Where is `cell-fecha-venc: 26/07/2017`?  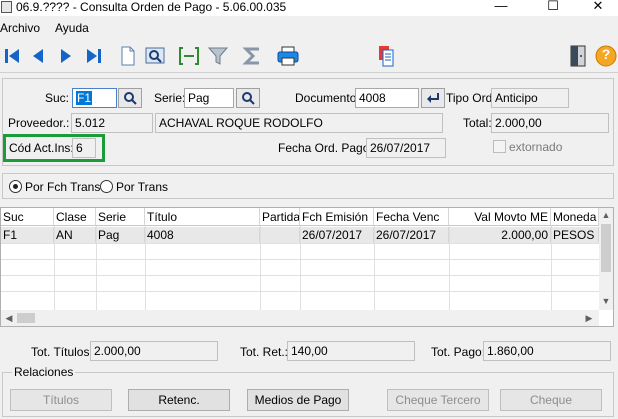
cell-fecha-venc: 26/07/2017 is located at coordinates (411, 235).